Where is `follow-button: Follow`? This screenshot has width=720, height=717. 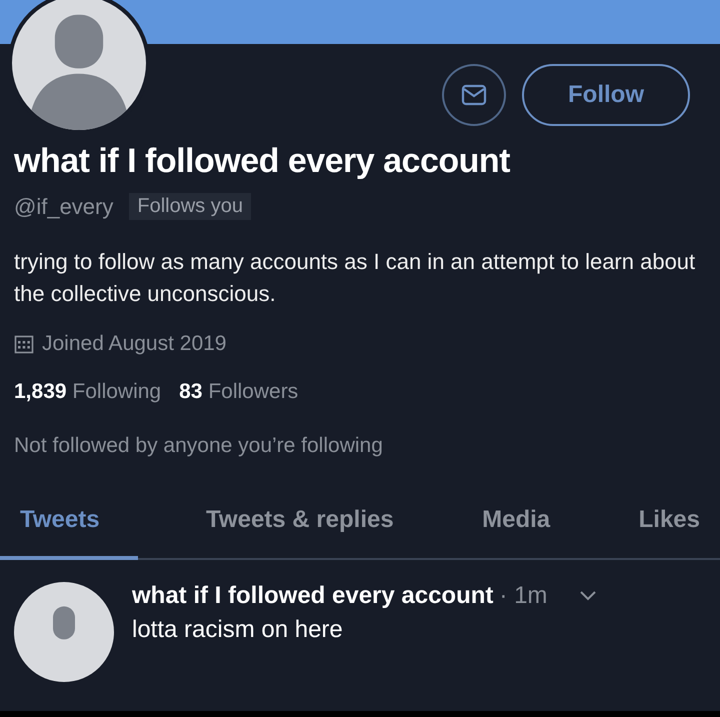
follow-button: Follow is located at coordinates (606, 95).